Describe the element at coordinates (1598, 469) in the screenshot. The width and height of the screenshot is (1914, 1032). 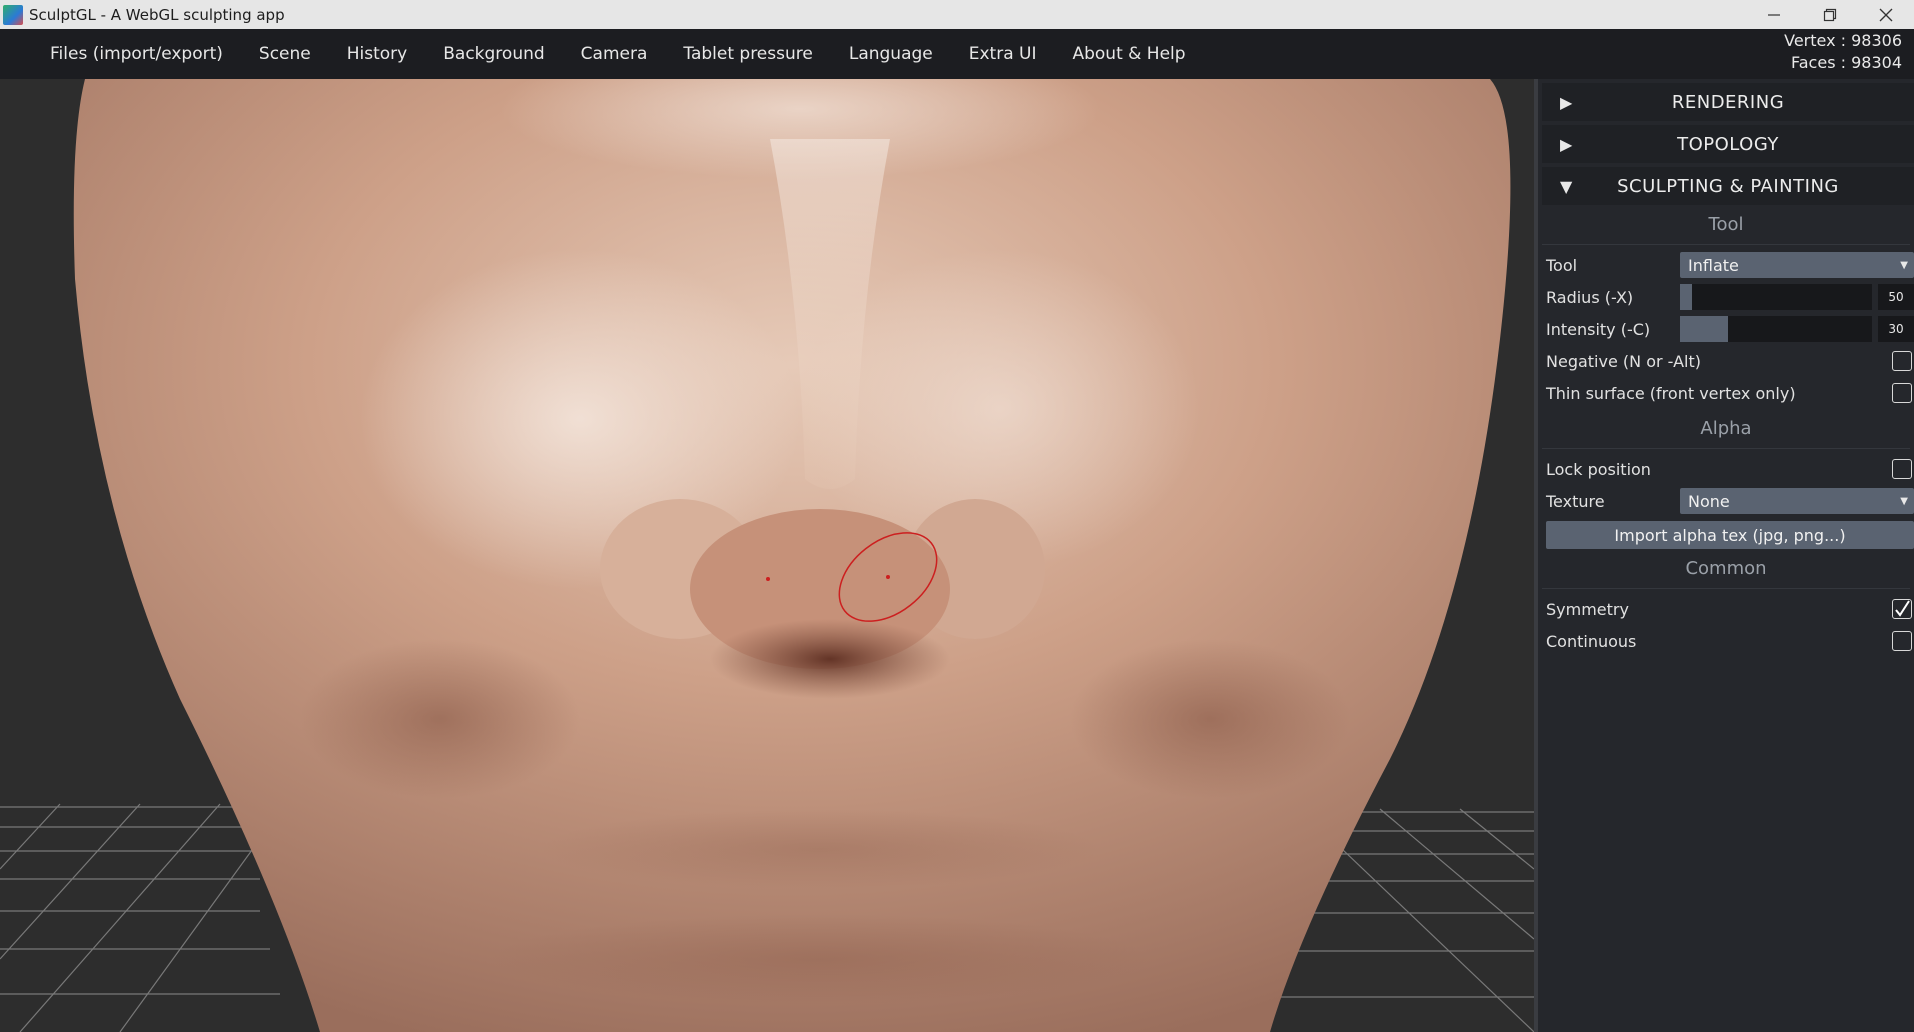
I see `lock-position-label: Lock position` at that location.